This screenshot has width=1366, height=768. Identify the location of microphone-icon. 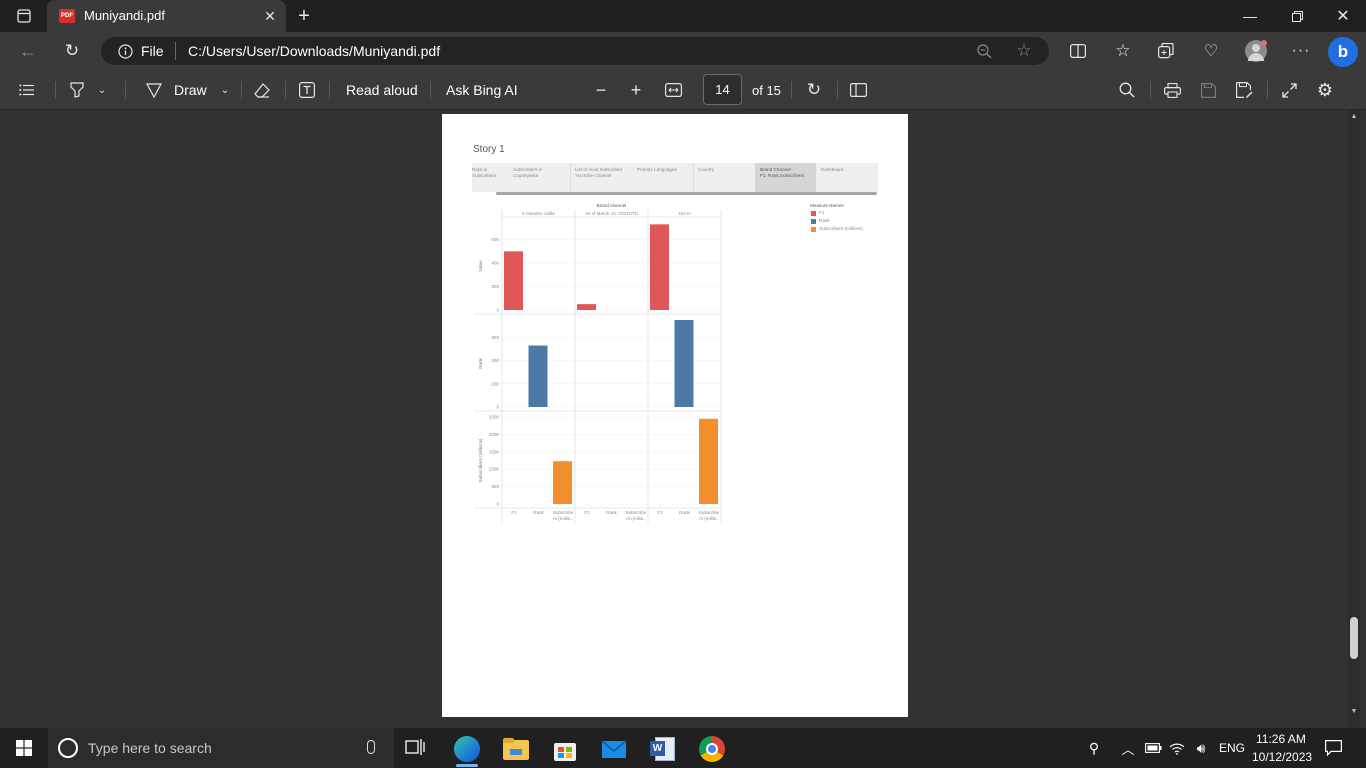
(371, 747).